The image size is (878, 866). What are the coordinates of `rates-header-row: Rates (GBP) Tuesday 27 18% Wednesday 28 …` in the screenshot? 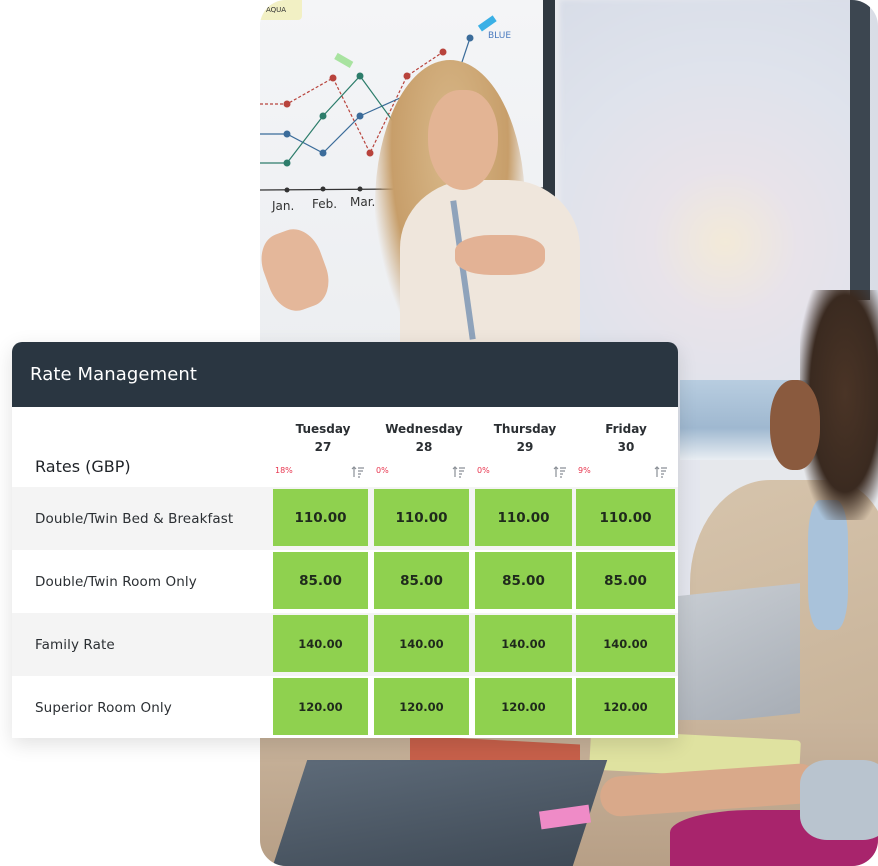 It's located at (345, 447).